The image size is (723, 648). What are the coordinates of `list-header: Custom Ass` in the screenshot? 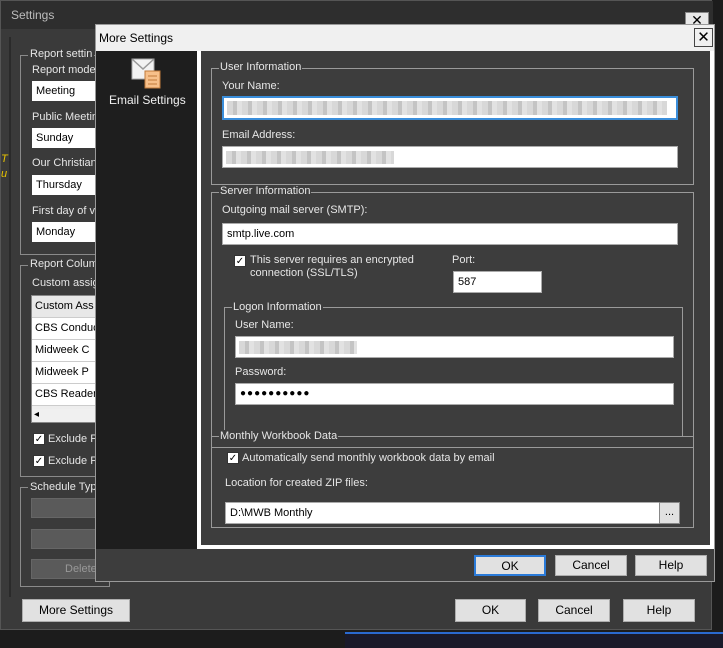 It's located at (63, 307).